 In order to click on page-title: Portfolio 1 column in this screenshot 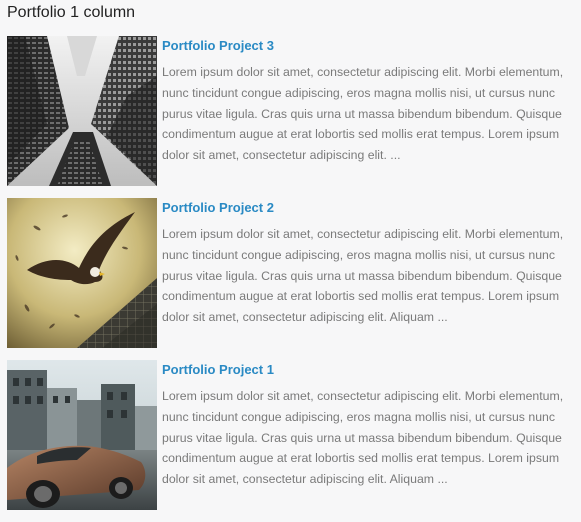, I will do `click(71, 12)`.